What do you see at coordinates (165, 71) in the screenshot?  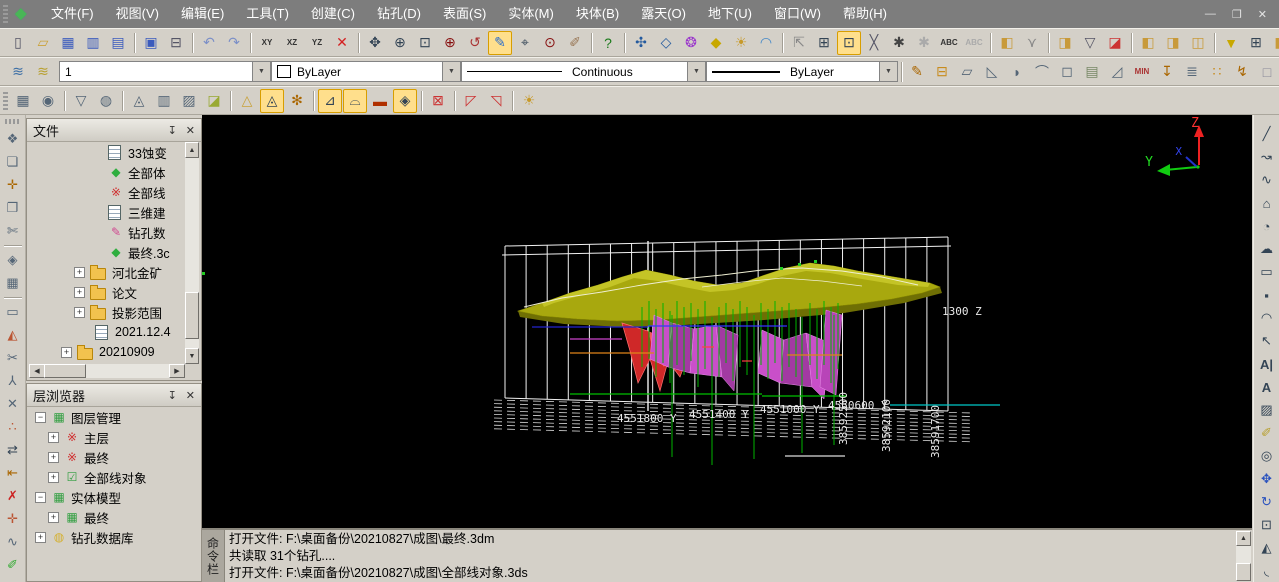 I see `layer-combo: 1 ▼` at bounding box center [165, 71].